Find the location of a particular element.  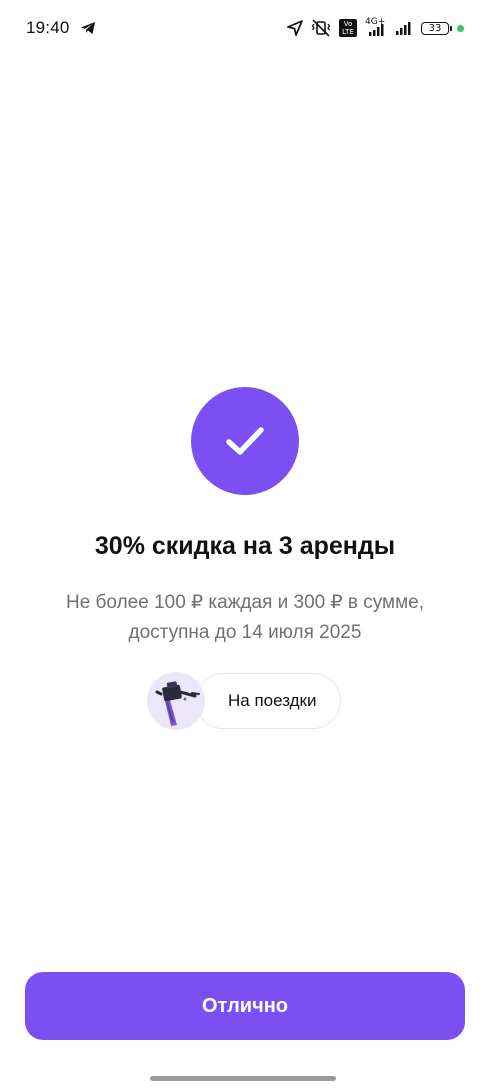

volte-icon: Vo LTE is located at coordinates (348, 28).